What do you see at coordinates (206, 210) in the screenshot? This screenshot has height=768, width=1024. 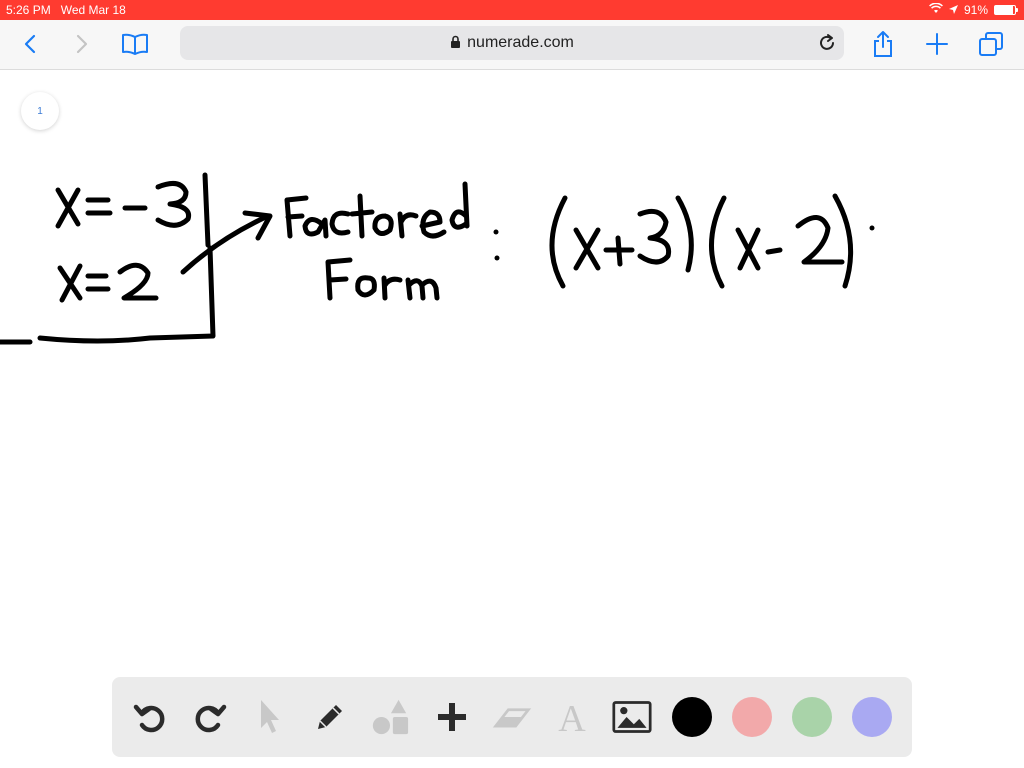 I see `divider-line` at bounding box center [206, 210].